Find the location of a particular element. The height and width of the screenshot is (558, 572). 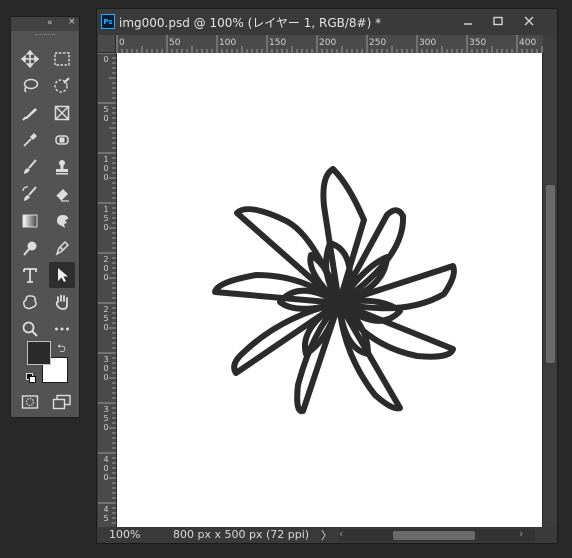

hand-icon is located at coordinates (61, 302).